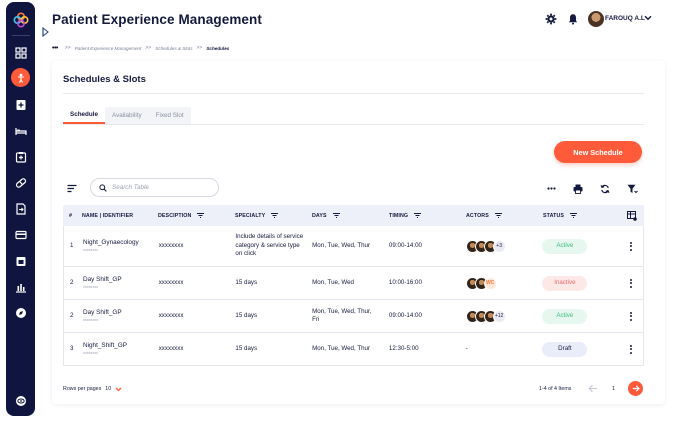 The image size is (673, 427). What do you see at coordinates (504, 216) in the screenshot?
I see `column-header: ACTORS` at bounding box center [504, 216].